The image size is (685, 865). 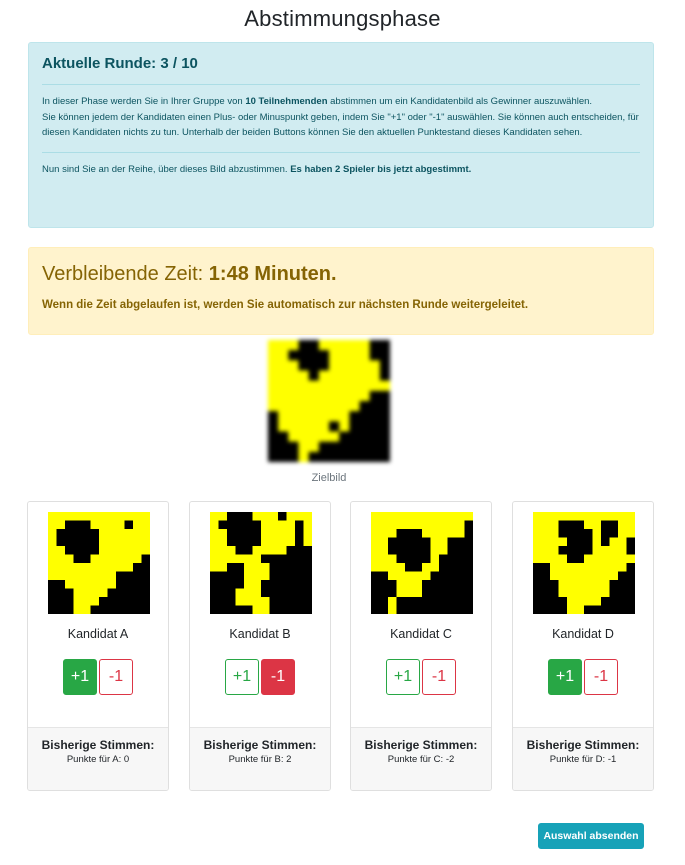 I want to click on submit-selection-button: Auswahl absenden, so click(x=591, y=836).